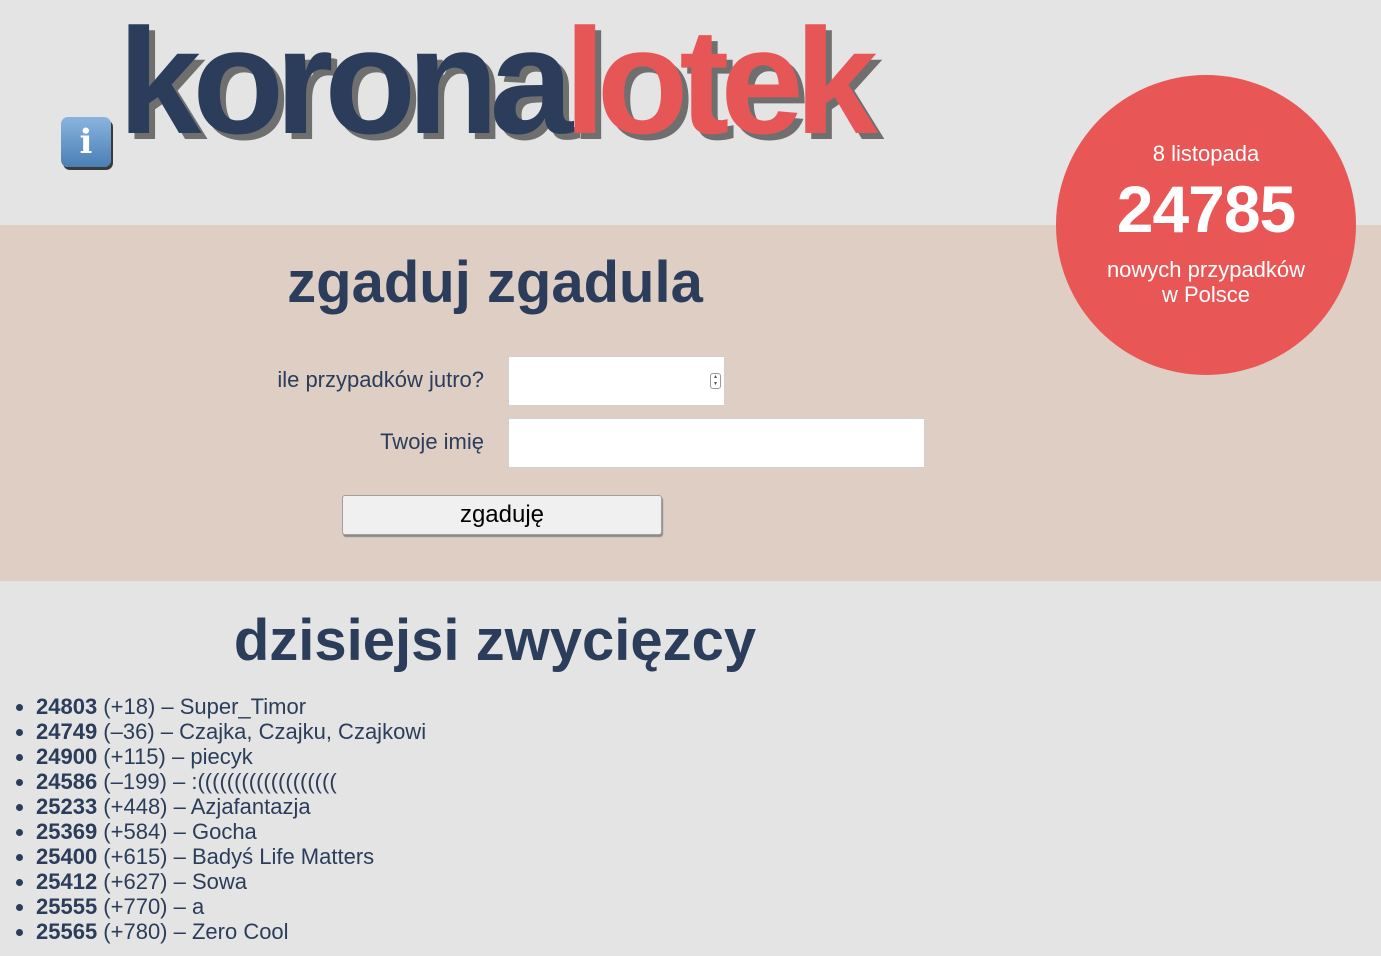  Describe the element at coordinates (67, 831) in the screenshot. I see `winner-guess: 25369` at that location.